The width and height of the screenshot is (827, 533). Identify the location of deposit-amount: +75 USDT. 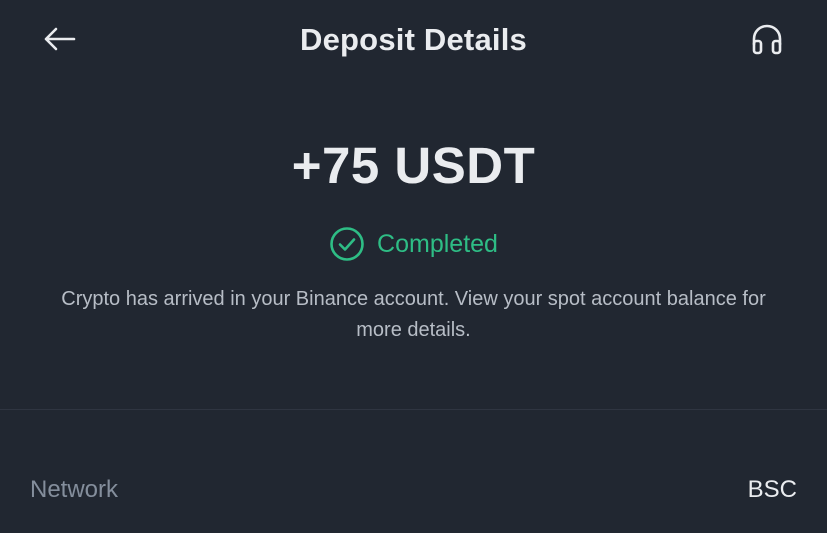
(413, 165).